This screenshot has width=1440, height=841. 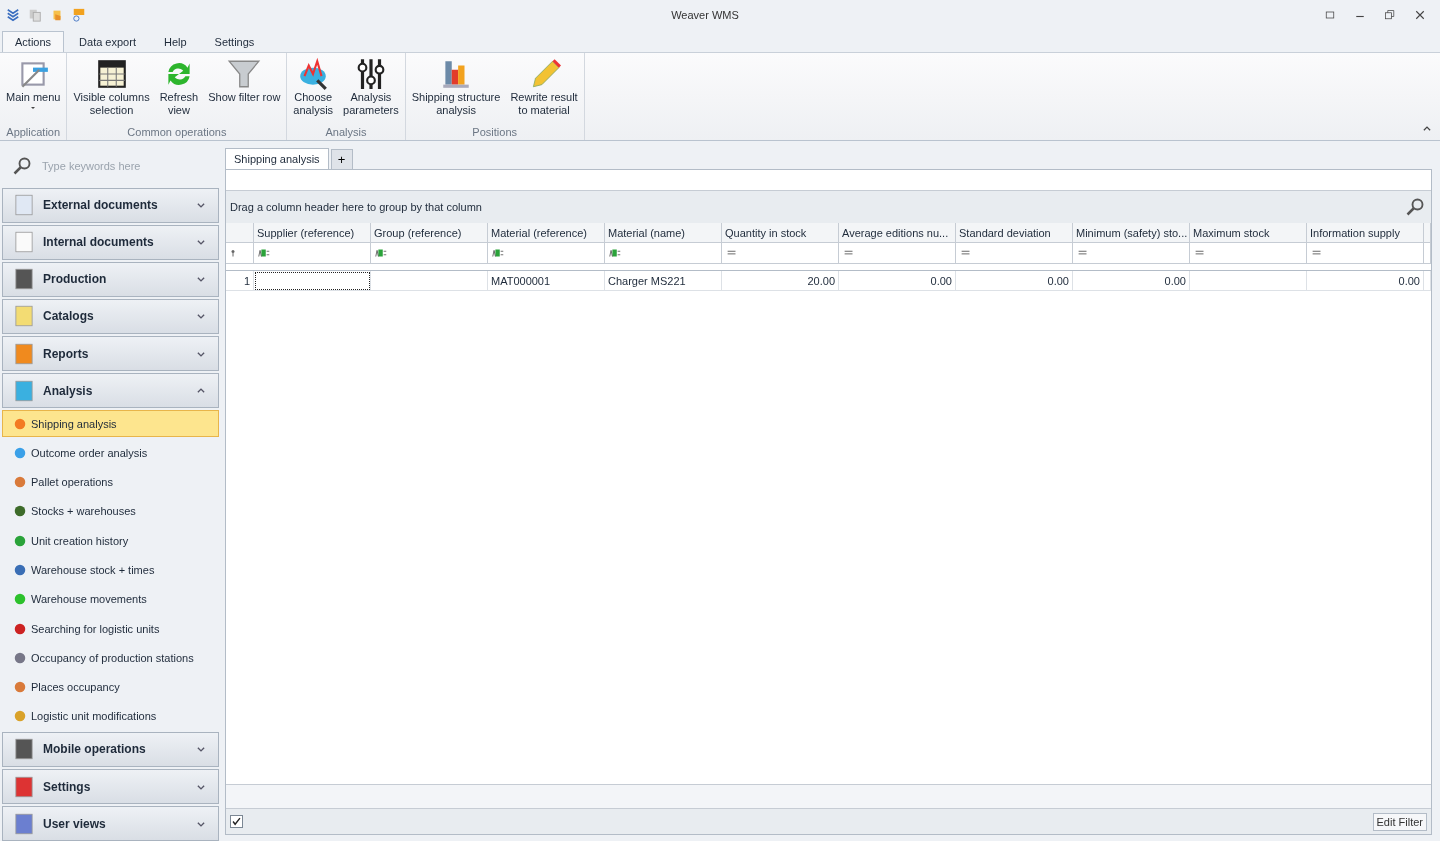 What do you see at coordinates (1014, 233) in the screenshot?
I see `column-header: Standard deviation` at bounding box center [1014, 233].